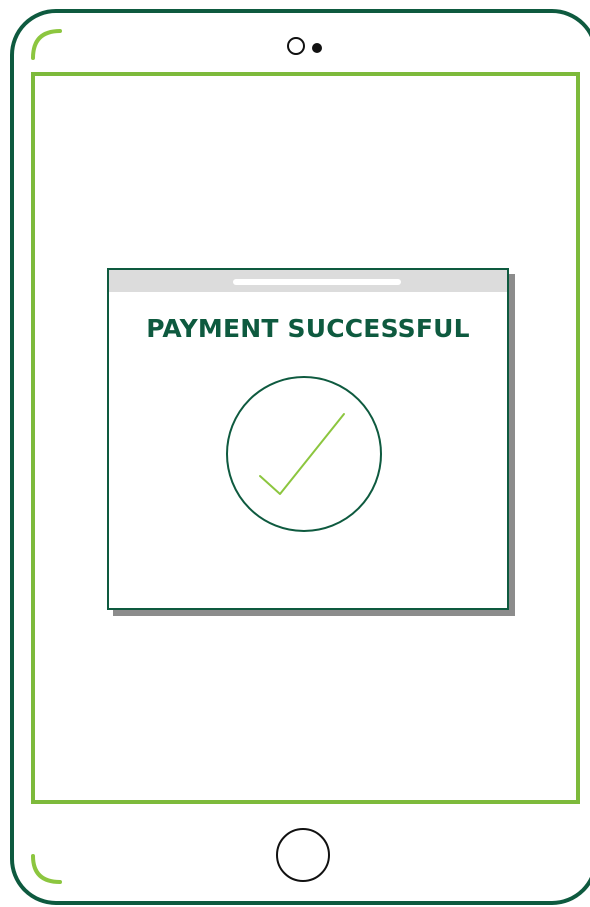 The width and height of the screenshot is (590, 907). Describe the element at coordinates (308, 328) in the screenshot. I see `dialog-title: PAYMENT SUCCESSFUL` at that location.